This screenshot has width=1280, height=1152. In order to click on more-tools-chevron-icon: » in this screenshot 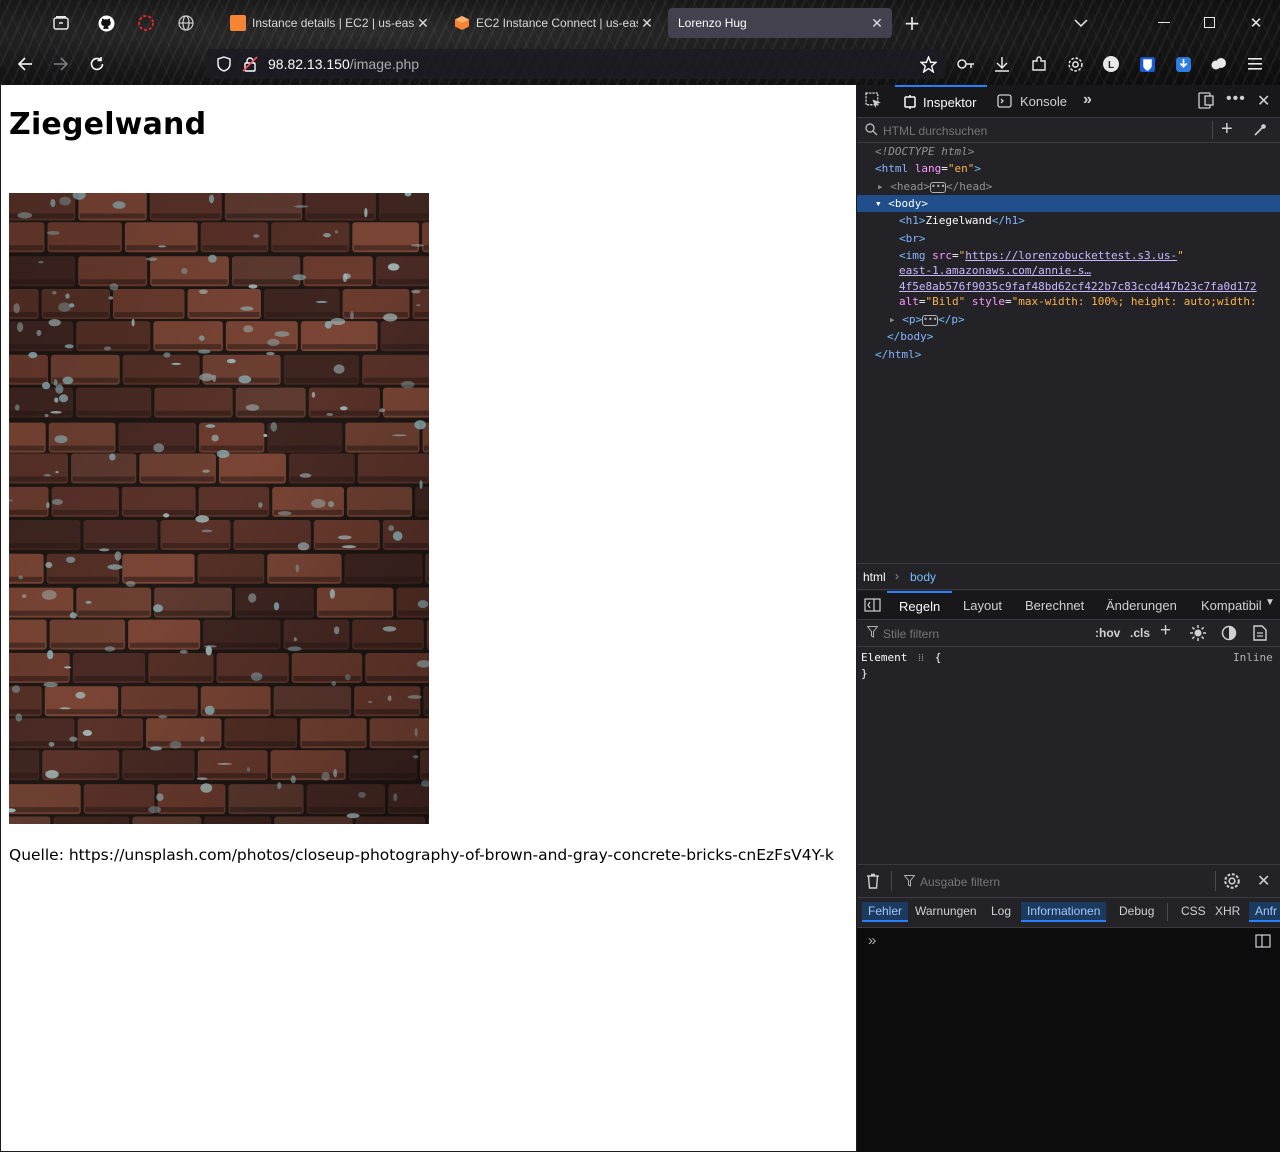, I will do `click(1087, 100)`.